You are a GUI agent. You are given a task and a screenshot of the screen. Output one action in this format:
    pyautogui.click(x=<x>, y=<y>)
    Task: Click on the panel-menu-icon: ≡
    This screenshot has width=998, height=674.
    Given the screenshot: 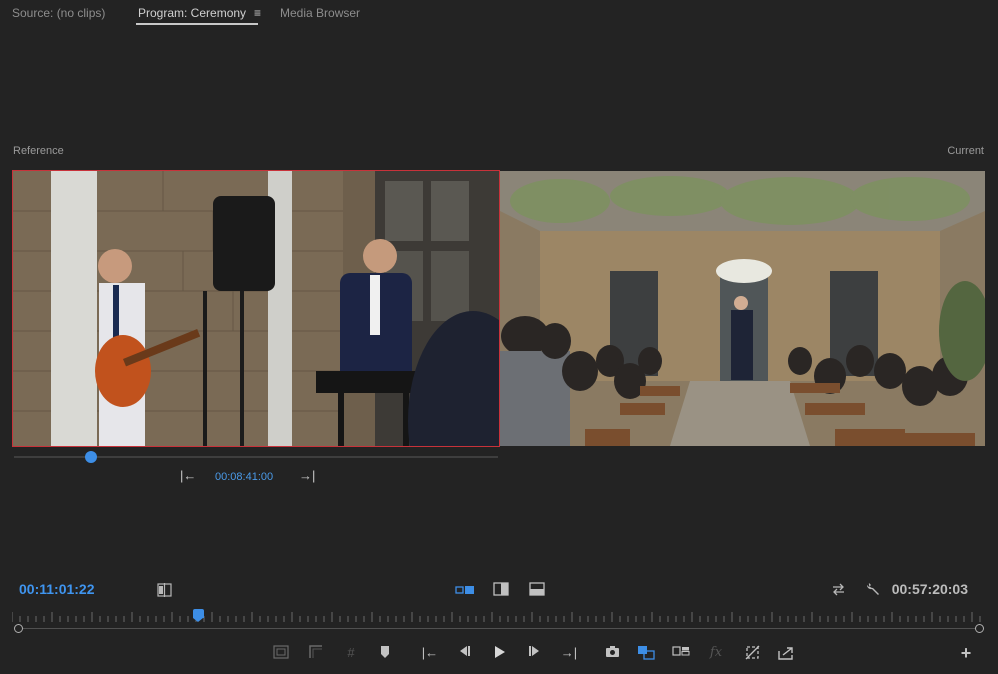 What is the action you would take?
    pyautogui.click(x=257, y=13)
    